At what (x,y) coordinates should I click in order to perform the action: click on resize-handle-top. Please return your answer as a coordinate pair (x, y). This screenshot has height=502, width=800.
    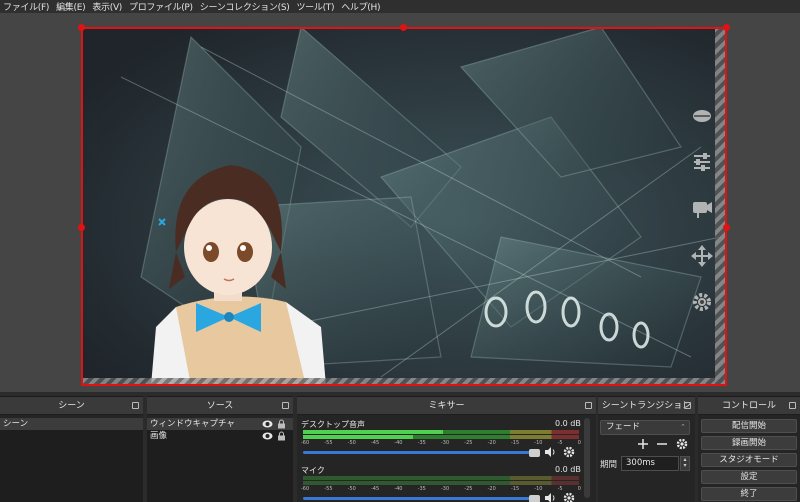
    Looking at the image, I should click on (403, 27).